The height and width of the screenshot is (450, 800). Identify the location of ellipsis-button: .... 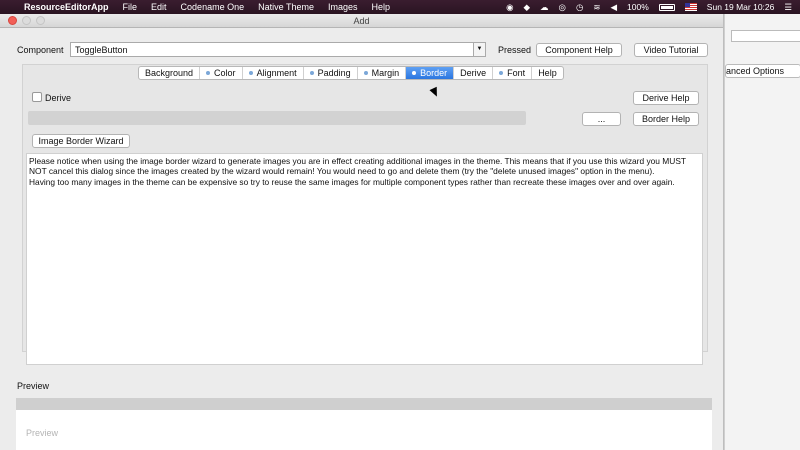
(601, 119).